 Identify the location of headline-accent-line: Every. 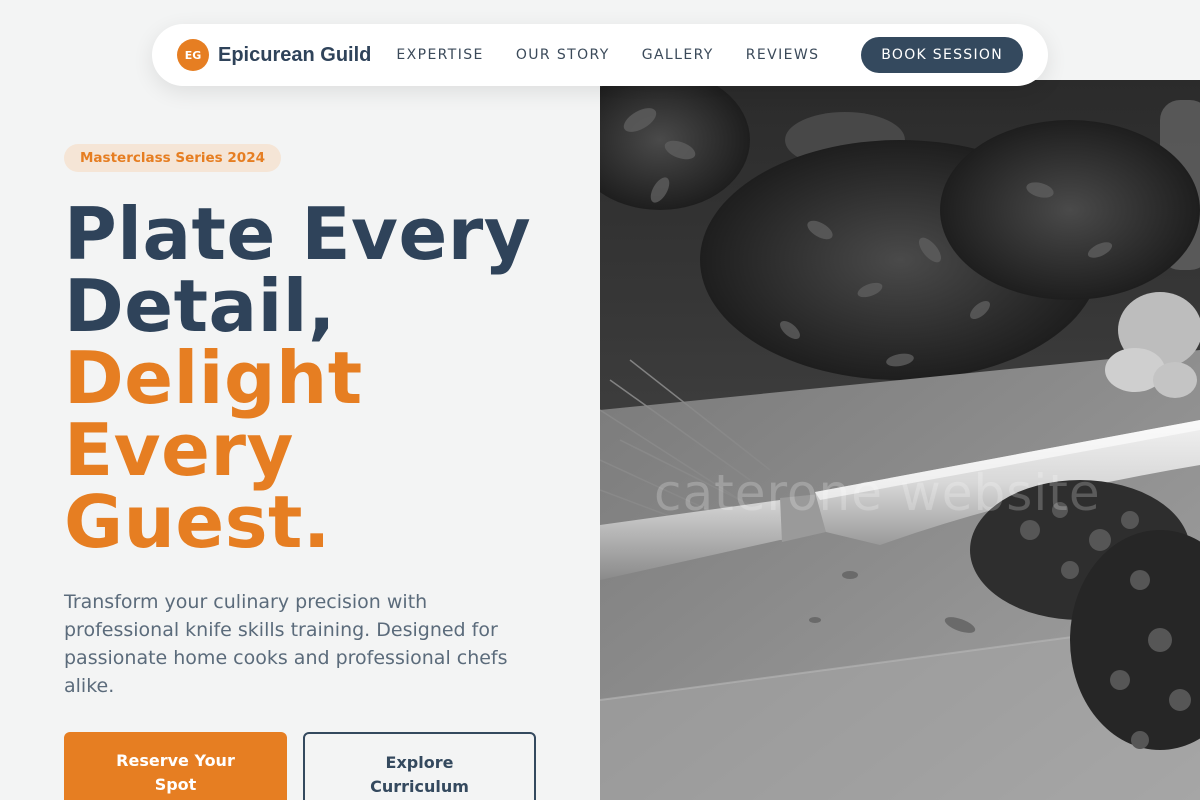
(179, 450).